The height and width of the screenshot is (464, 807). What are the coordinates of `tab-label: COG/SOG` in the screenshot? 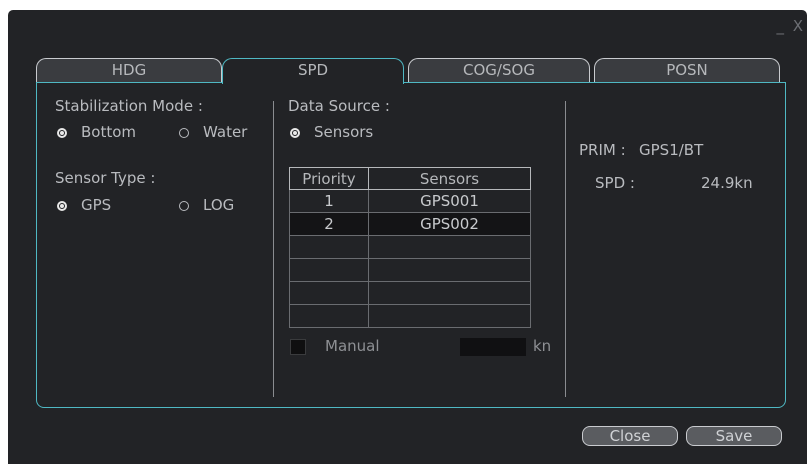 It's located at (499, 70).